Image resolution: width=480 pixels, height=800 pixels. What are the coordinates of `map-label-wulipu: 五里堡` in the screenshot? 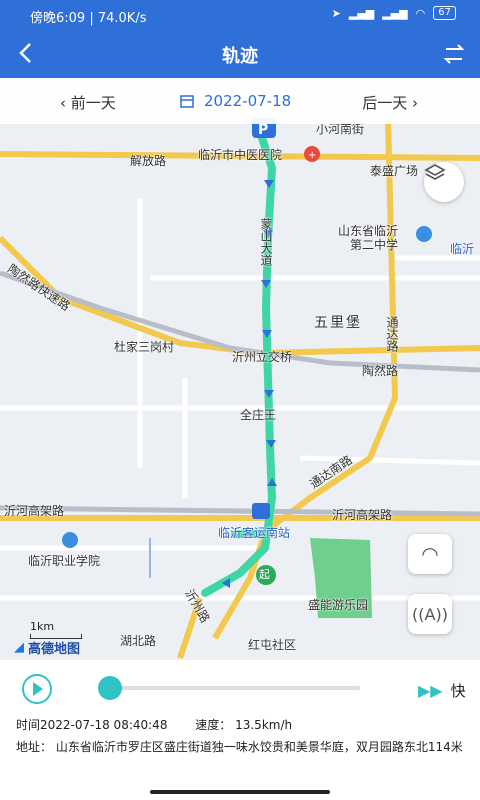 It's located at (338, 323).